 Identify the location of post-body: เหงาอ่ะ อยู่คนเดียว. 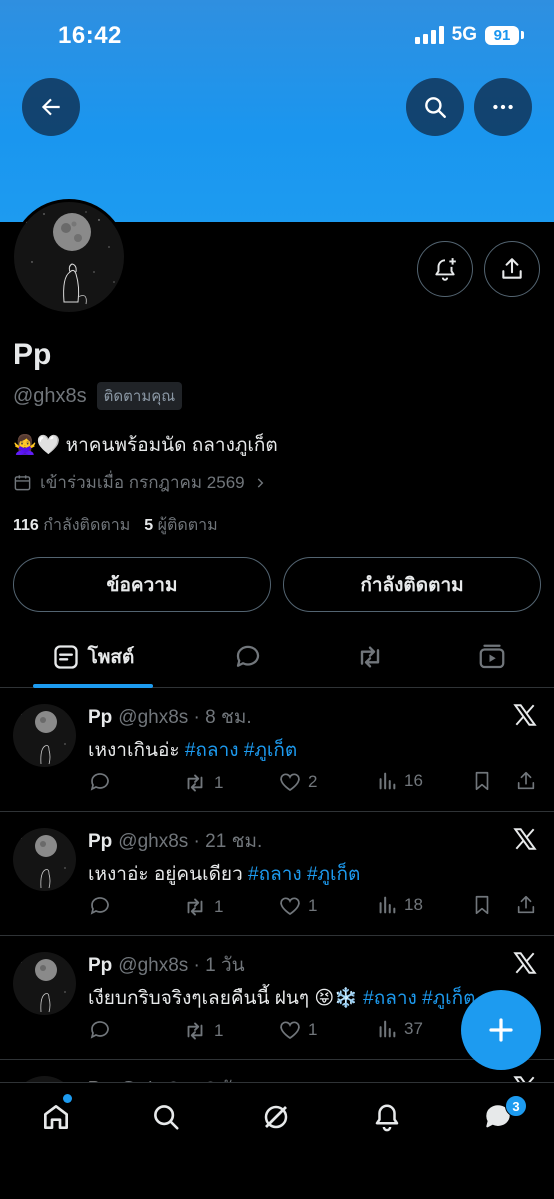
(168, 874).